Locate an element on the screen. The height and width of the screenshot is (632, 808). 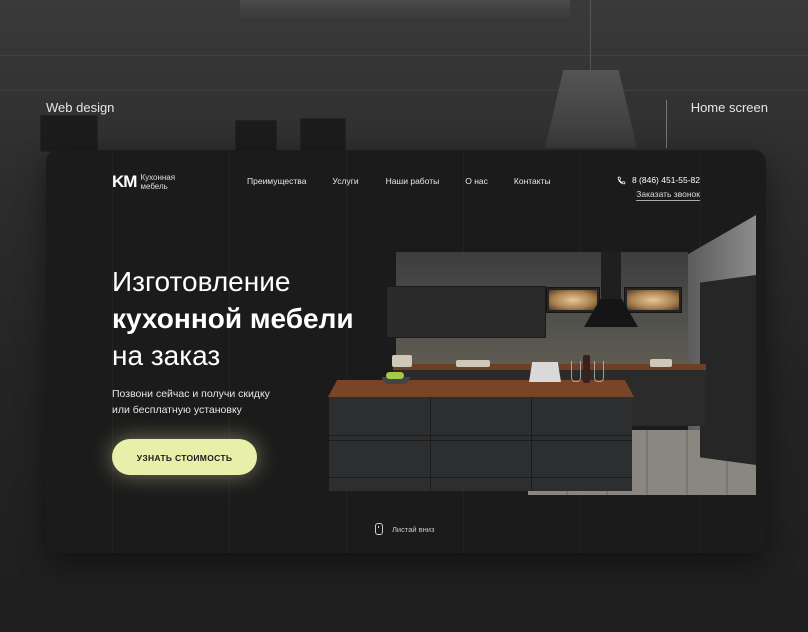
site-logo: KM Кухонная мебель is located at coordinates (143, 182).